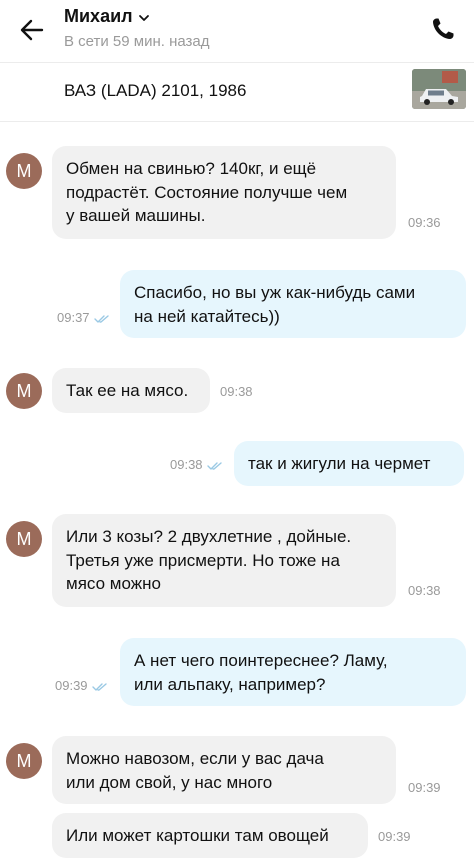  What do you see at coordinates (71, 685) in the screenshot?
I see `message-time-value: 09:39` at bounding box center [71, 685].